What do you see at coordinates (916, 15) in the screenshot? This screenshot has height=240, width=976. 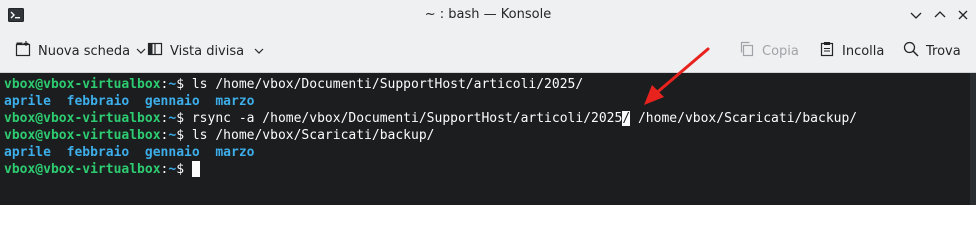 I see `minimize-icon` at bounding box center [916, 15].